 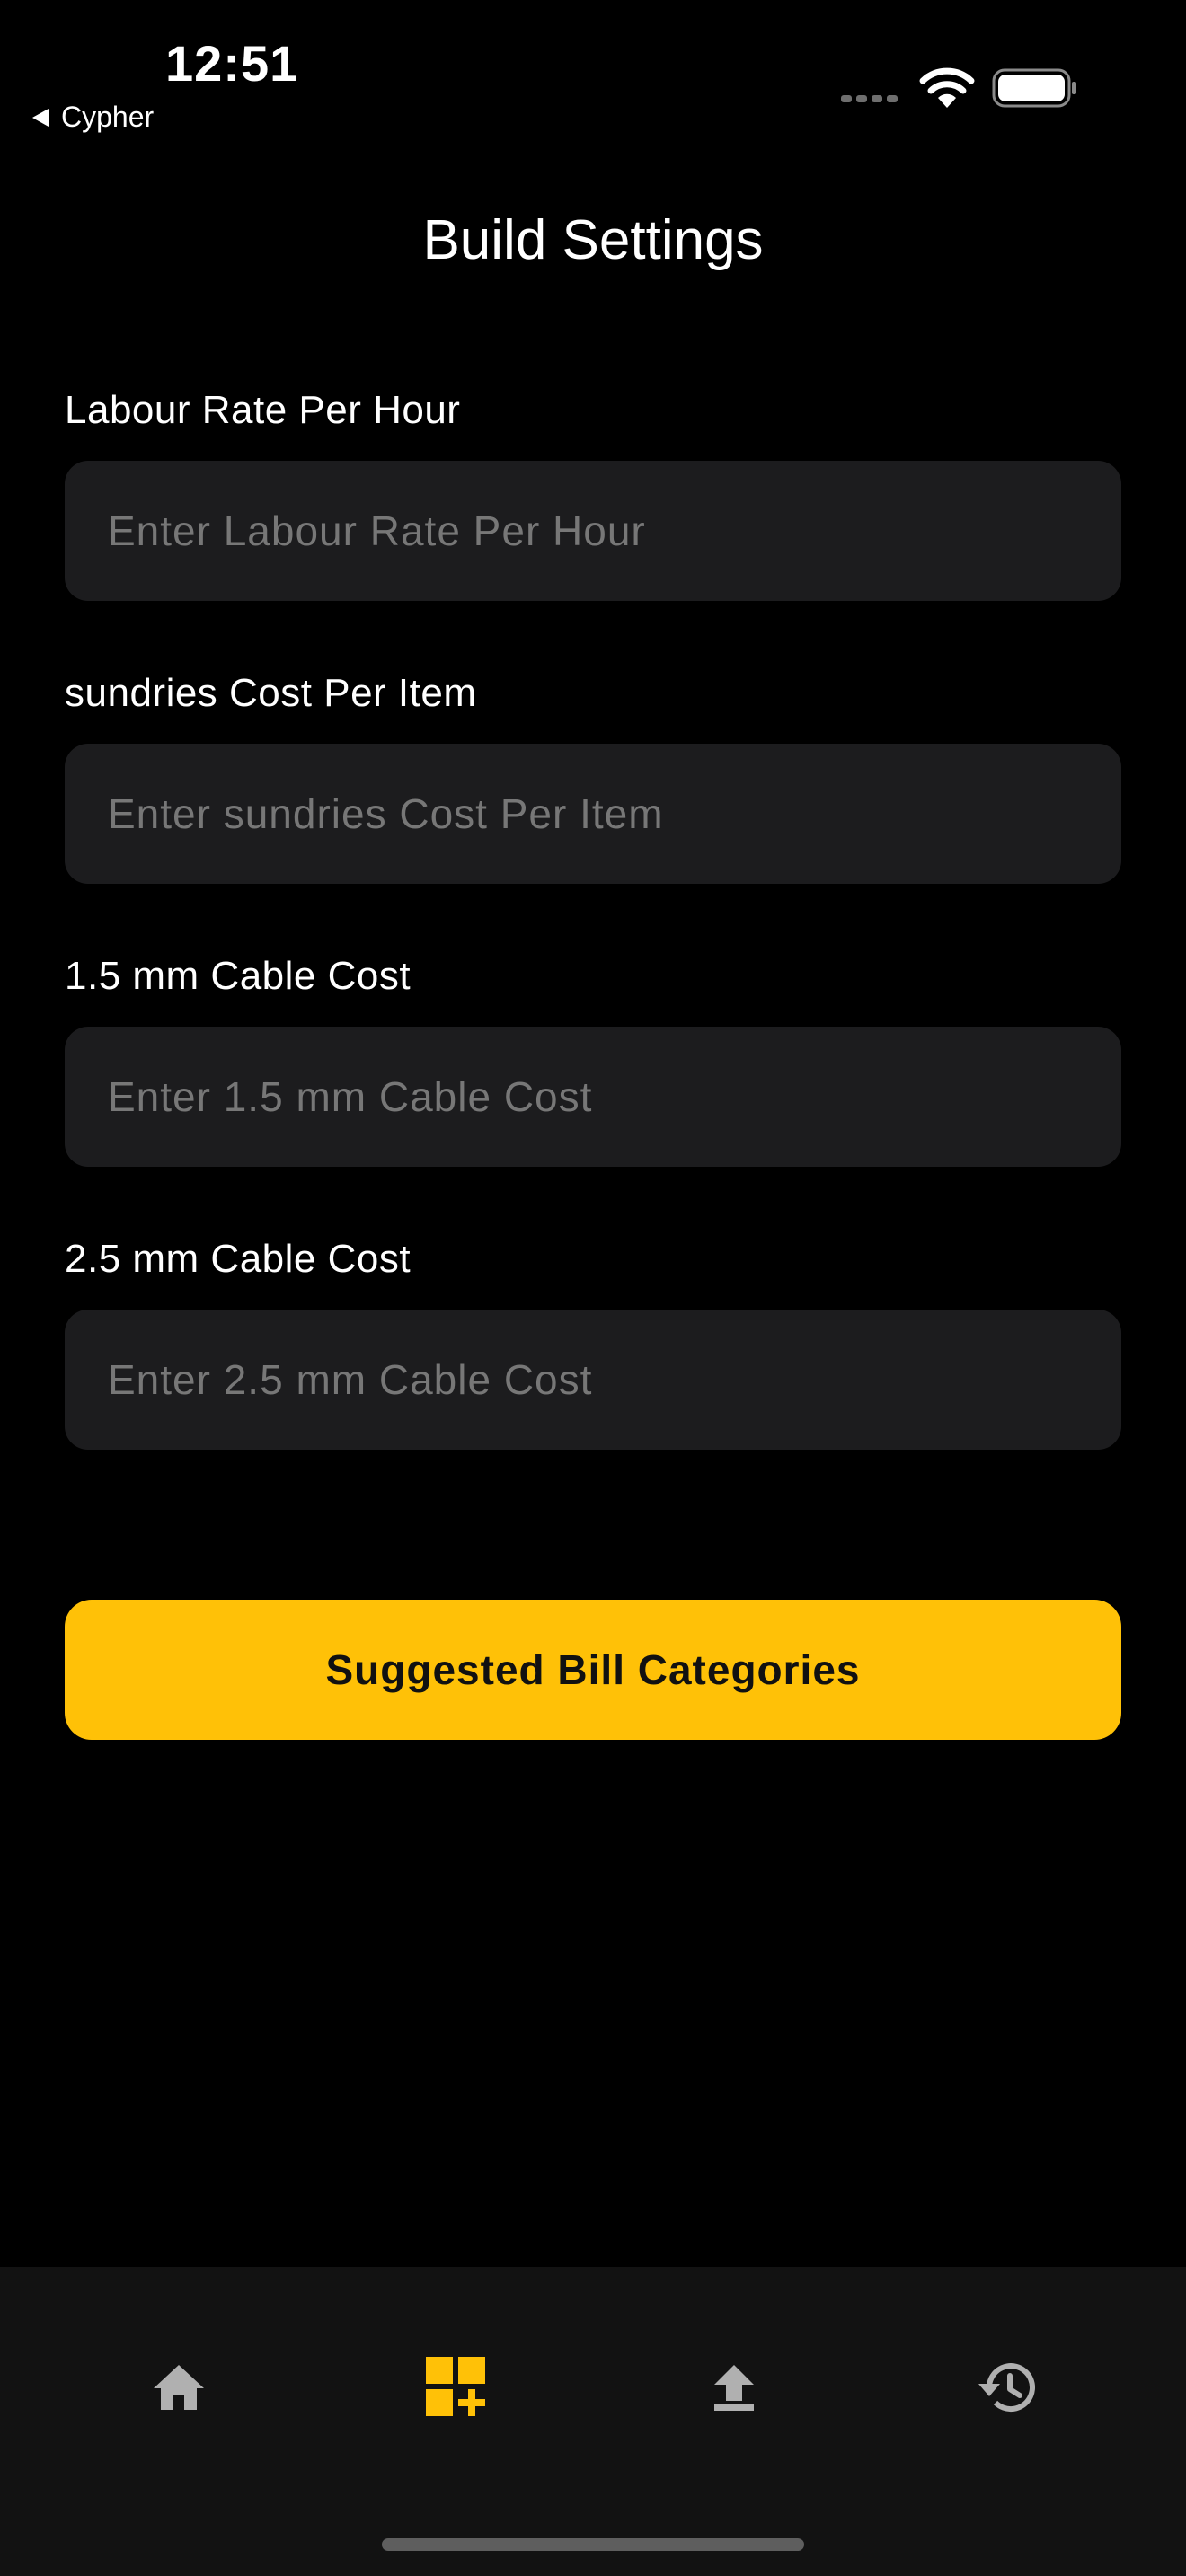 I want to click on tab-upload, so click(x=734, y=2387).